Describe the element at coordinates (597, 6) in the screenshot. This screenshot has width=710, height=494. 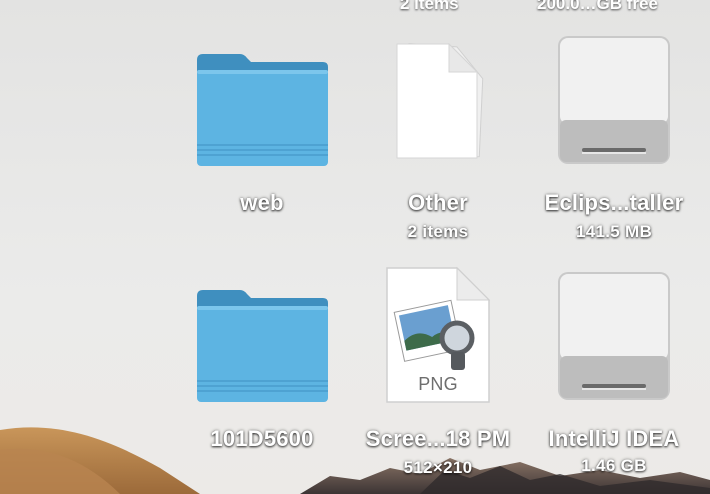
I see `partial-item-sublabel-right: 200.0…GB free` at that location.